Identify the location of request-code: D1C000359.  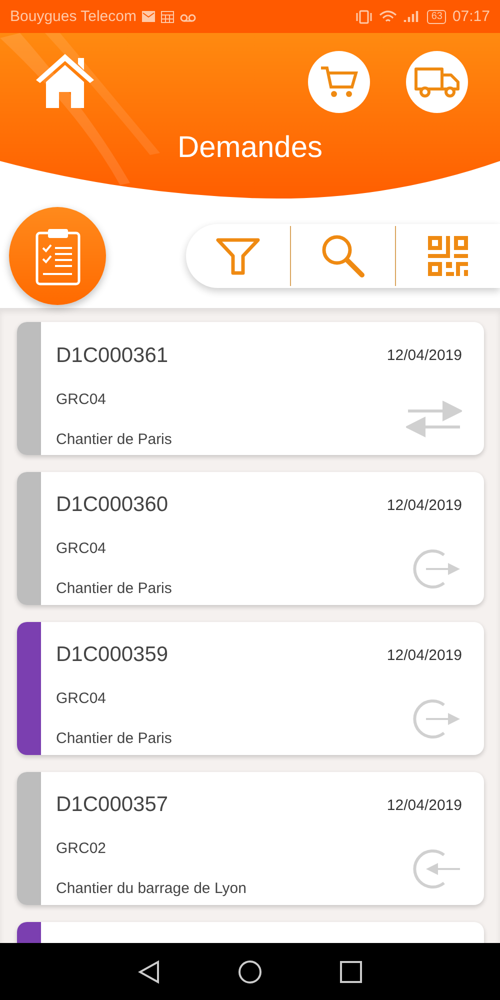
(113, 655).